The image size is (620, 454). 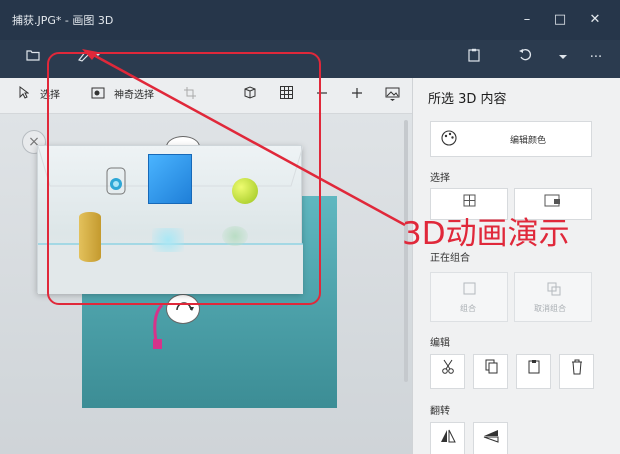 What do you see at coordinates (486, 234) in the screenshot?
I see `annotation-text: 3D动画演示` at bounding box center [486, 234].